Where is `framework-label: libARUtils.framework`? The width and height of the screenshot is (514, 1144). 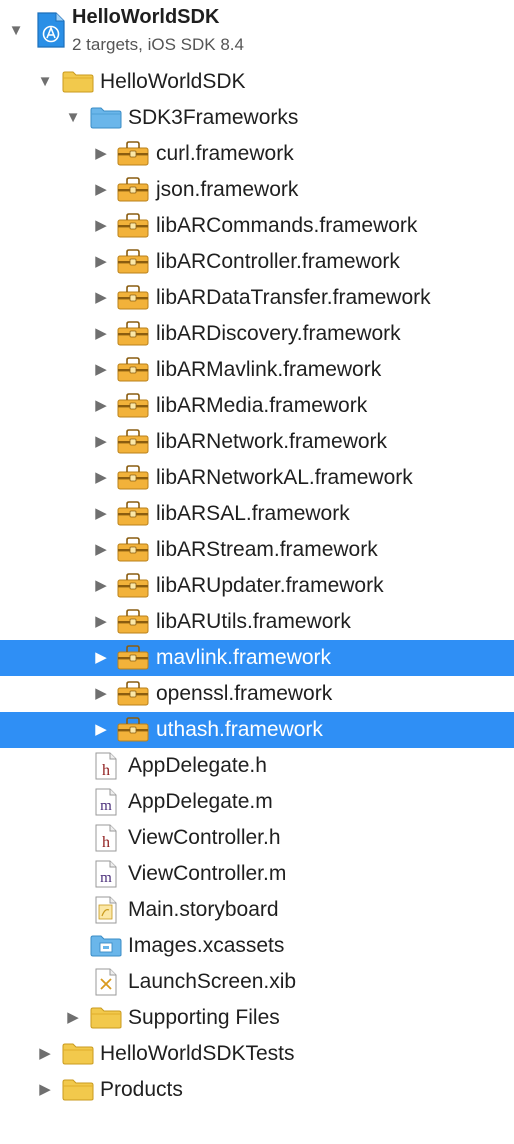 framework-label: libARUtils.framework is located at coordinates (253, 621).